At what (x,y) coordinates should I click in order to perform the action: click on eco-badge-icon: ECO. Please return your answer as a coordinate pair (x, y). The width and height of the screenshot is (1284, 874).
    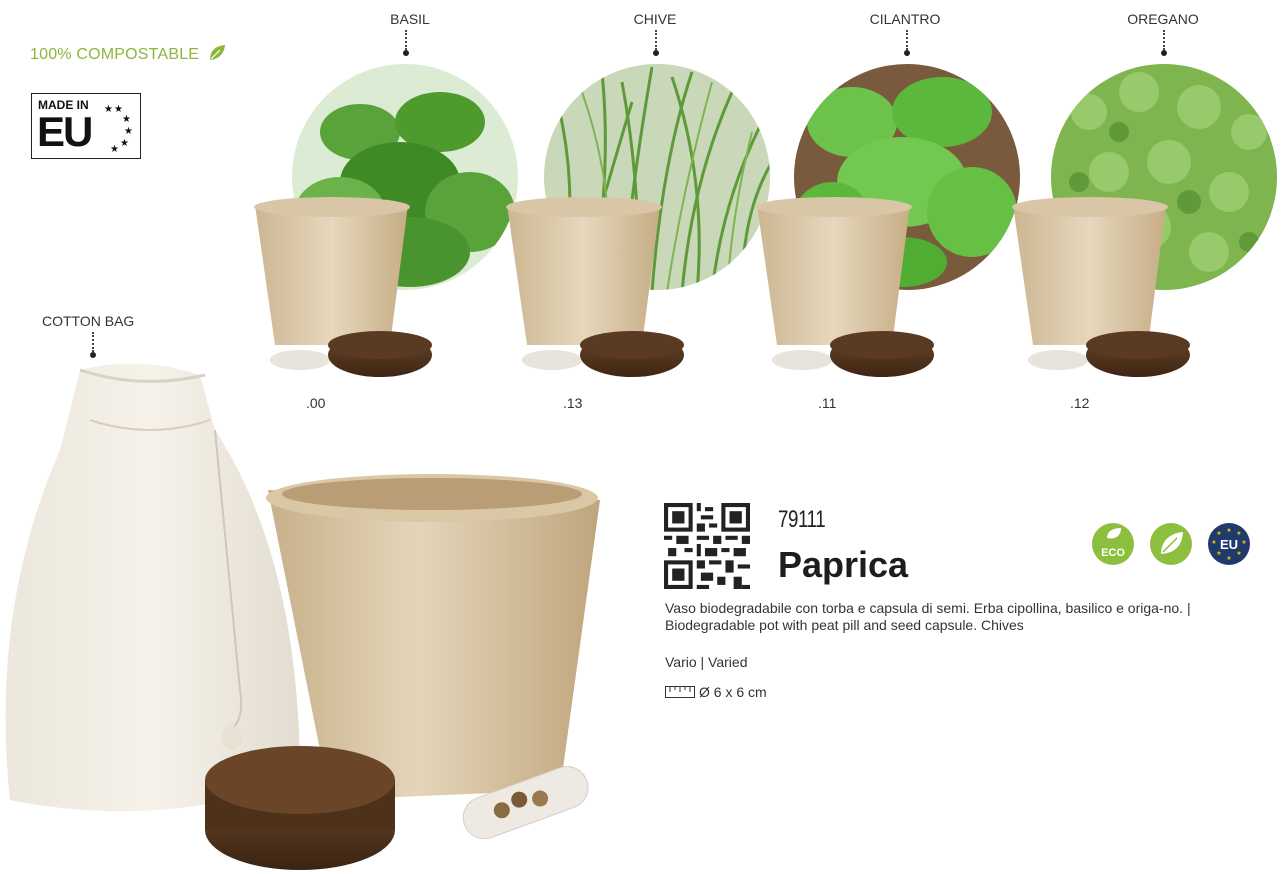
    Looking at the image, I should click on (1113, 544).